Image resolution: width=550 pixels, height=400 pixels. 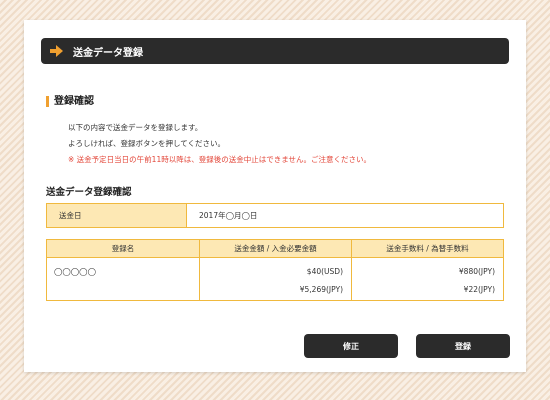 I want to click on cell-name: ◯◯◯◯◯, so click(x=123, y=279).